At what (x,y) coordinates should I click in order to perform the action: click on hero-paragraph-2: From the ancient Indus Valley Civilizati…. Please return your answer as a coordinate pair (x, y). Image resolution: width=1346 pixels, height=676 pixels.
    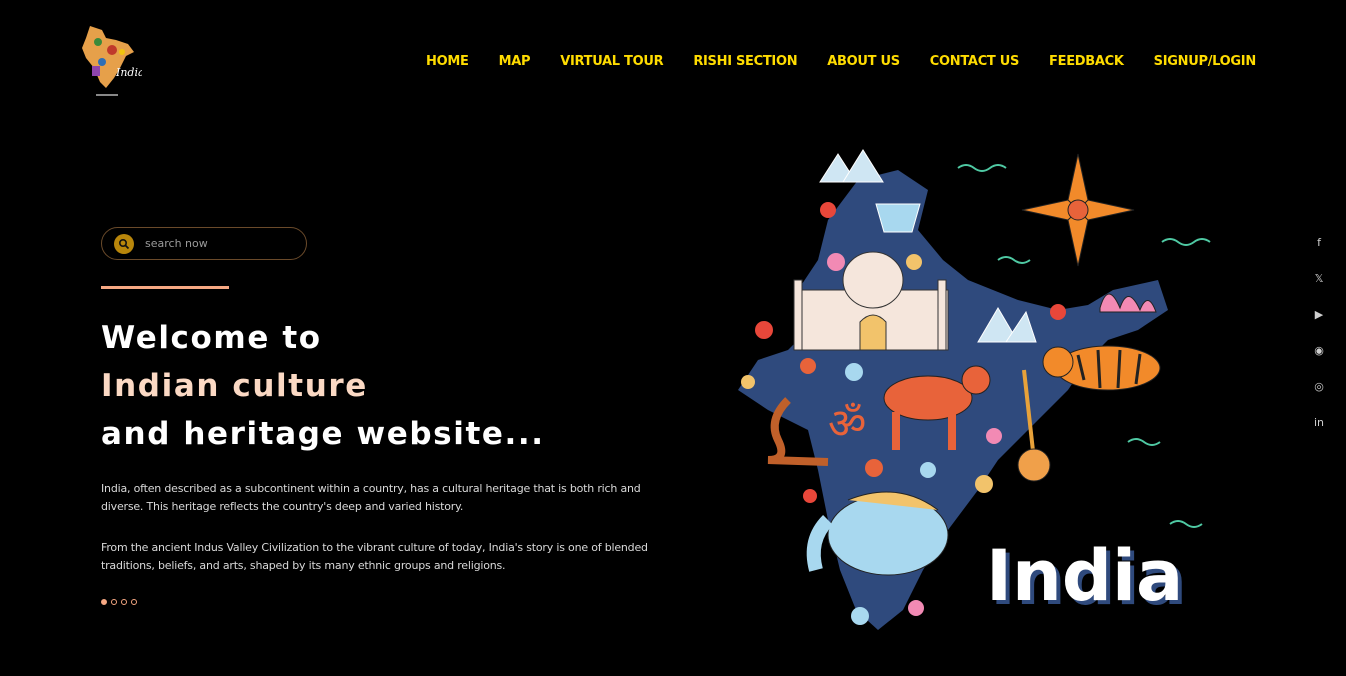
    Looking at the image, I should click on (374, 556).